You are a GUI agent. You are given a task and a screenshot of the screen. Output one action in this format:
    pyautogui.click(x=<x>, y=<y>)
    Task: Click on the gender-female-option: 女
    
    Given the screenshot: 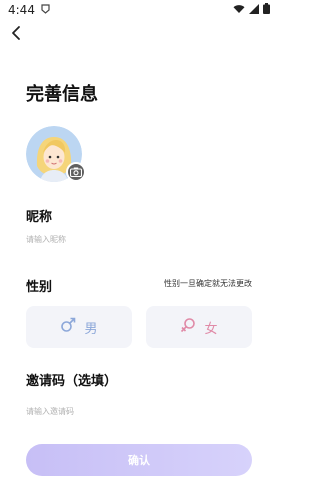 What is the action you would take?
    pyautogui.click(x=199, y=327)
    